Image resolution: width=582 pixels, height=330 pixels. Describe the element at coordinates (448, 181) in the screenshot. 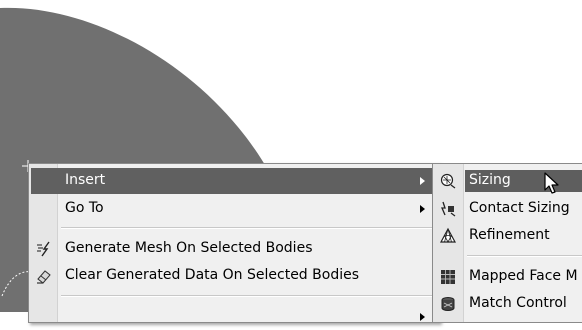

I see `sizing-icon` at that location.